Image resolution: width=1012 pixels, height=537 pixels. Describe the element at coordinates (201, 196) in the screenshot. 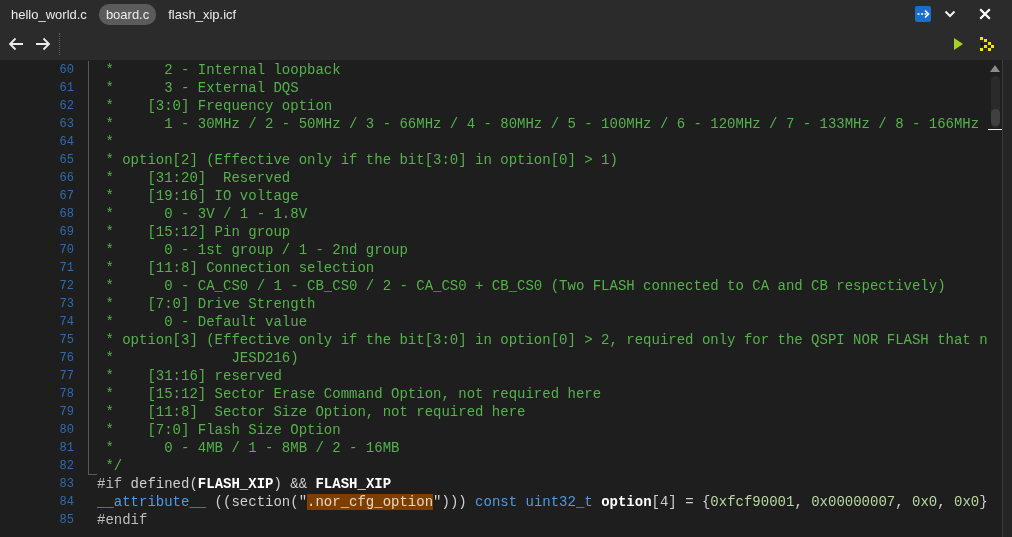

I see `code-line: * [19:16] IO voltage` at that location.